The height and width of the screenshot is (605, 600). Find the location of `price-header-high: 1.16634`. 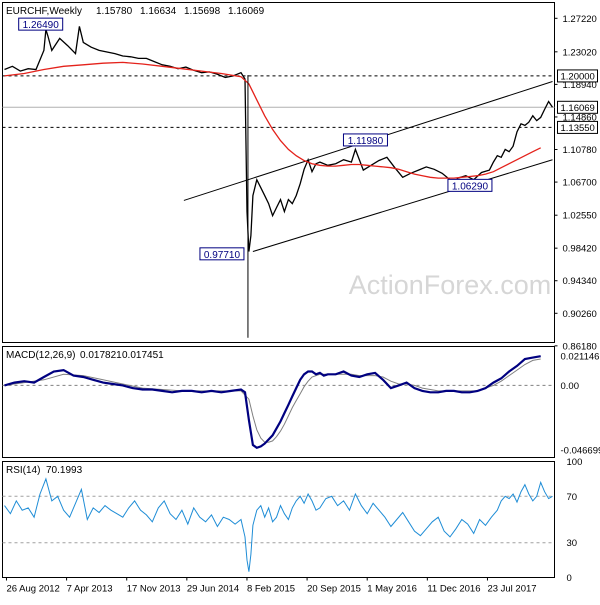

price-header-high: 1.16634 is located at coordinates (158, 11).